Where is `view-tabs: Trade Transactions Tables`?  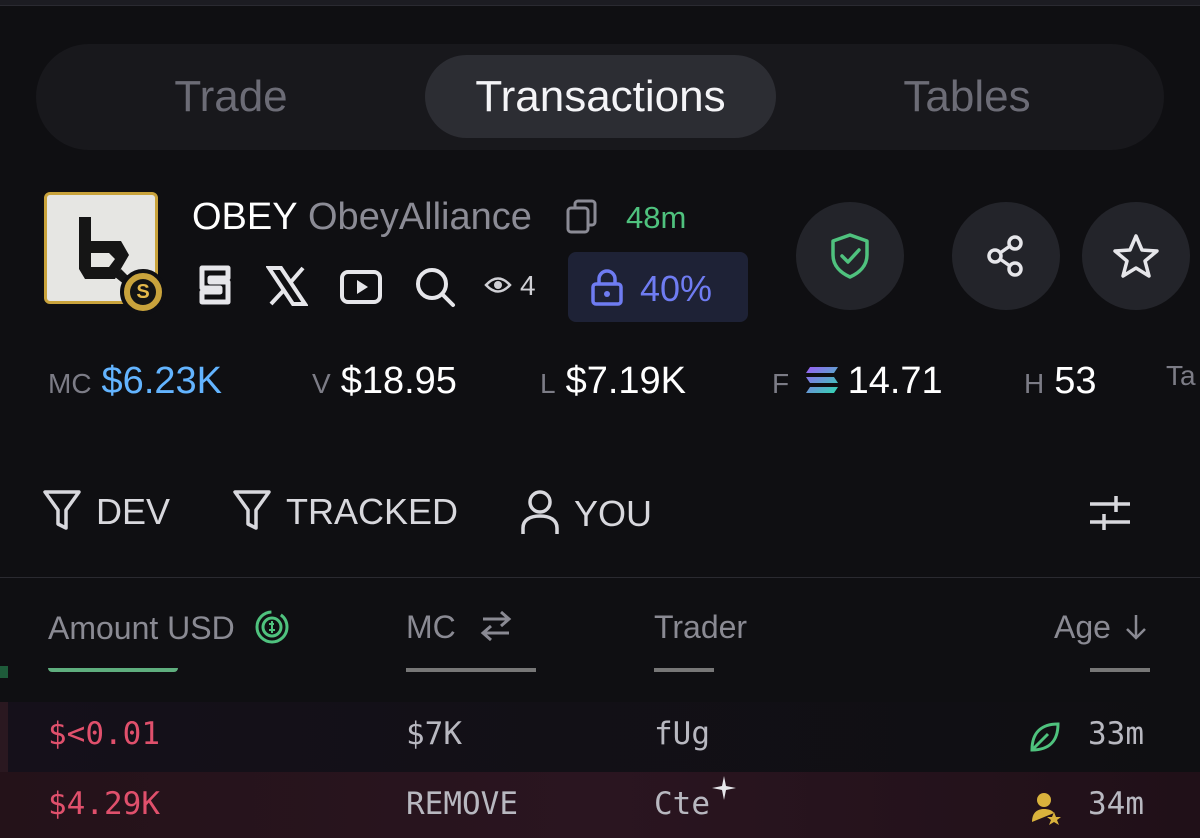
view-tabs: Trade Transactions Tables is located at coordinates (600, 97).